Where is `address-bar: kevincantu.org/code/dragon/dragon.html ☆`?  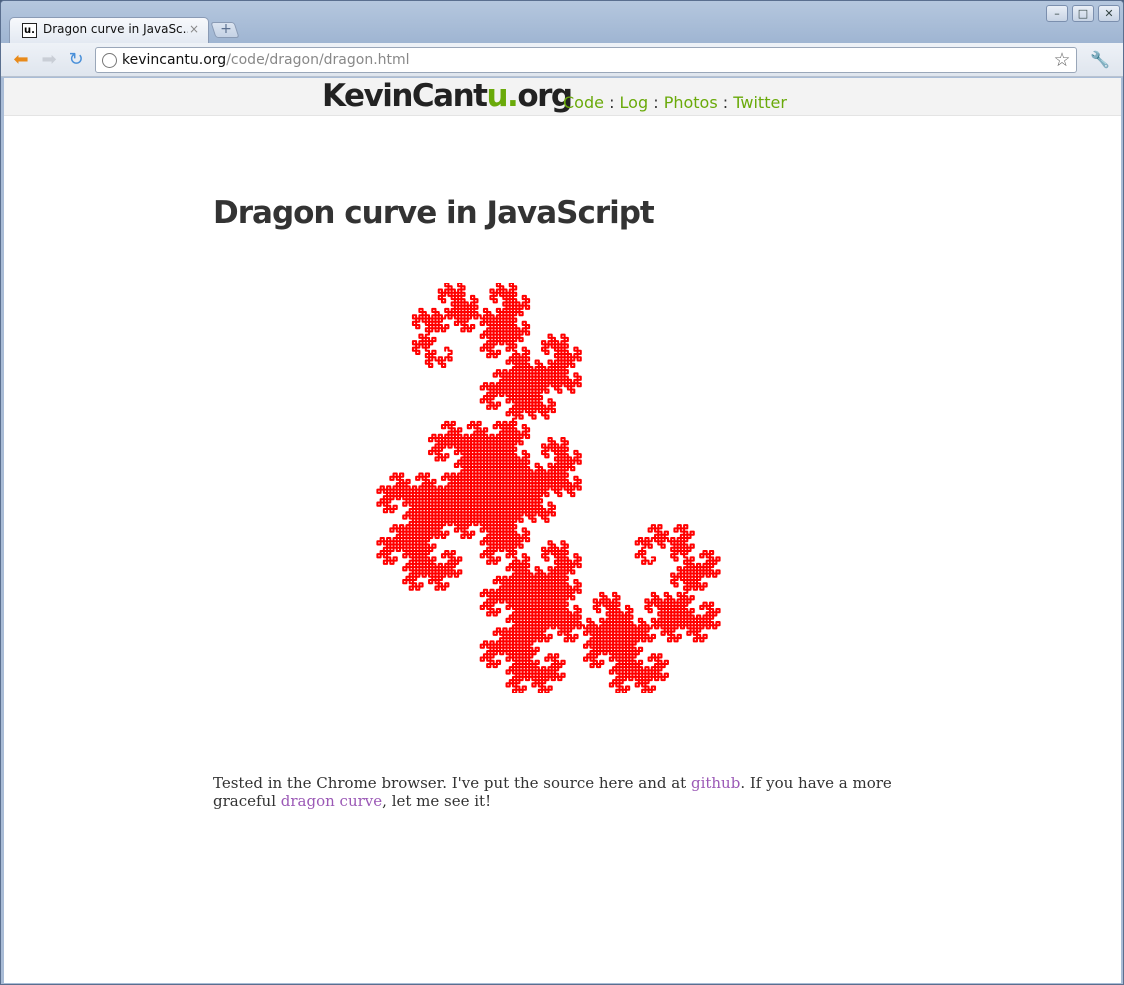
address-bar: kevincantu.org/code/dragon/dragon.html ☆ is located at coordinates (586, 60).